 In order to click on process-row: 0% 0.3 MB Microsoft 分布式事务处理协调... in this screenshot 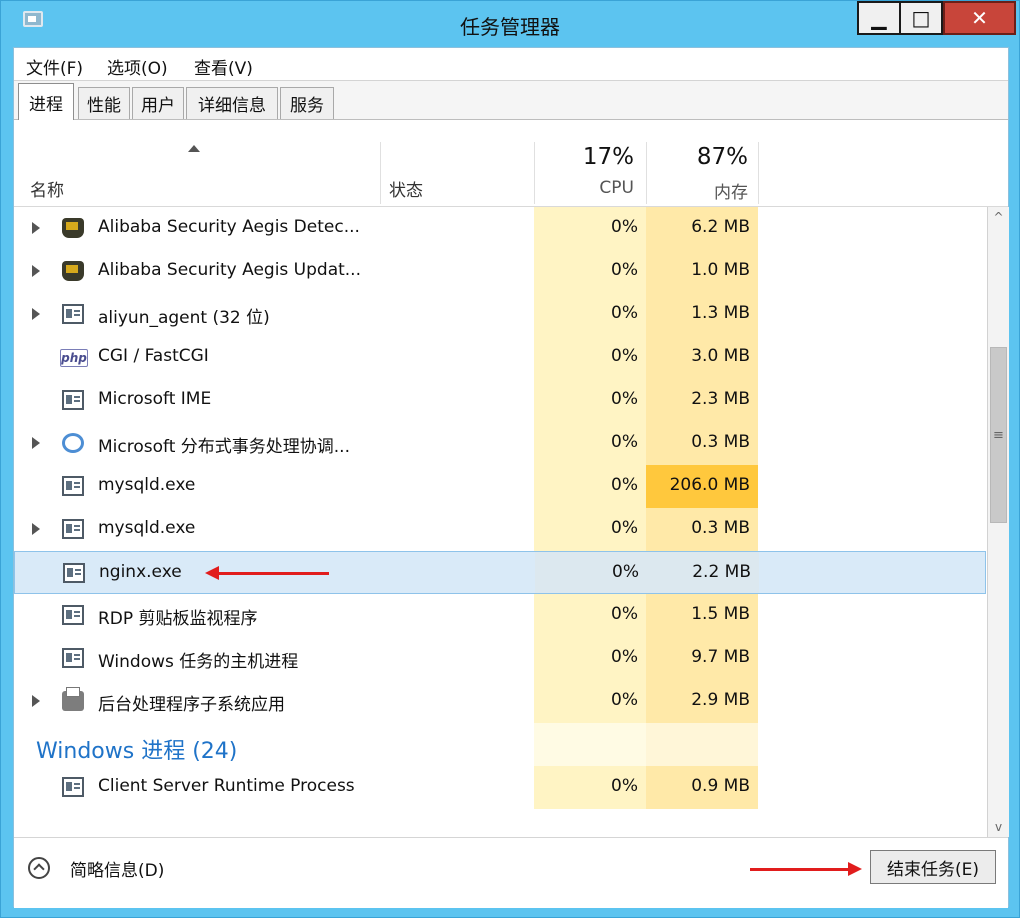, I will do `click(500, 443)`.